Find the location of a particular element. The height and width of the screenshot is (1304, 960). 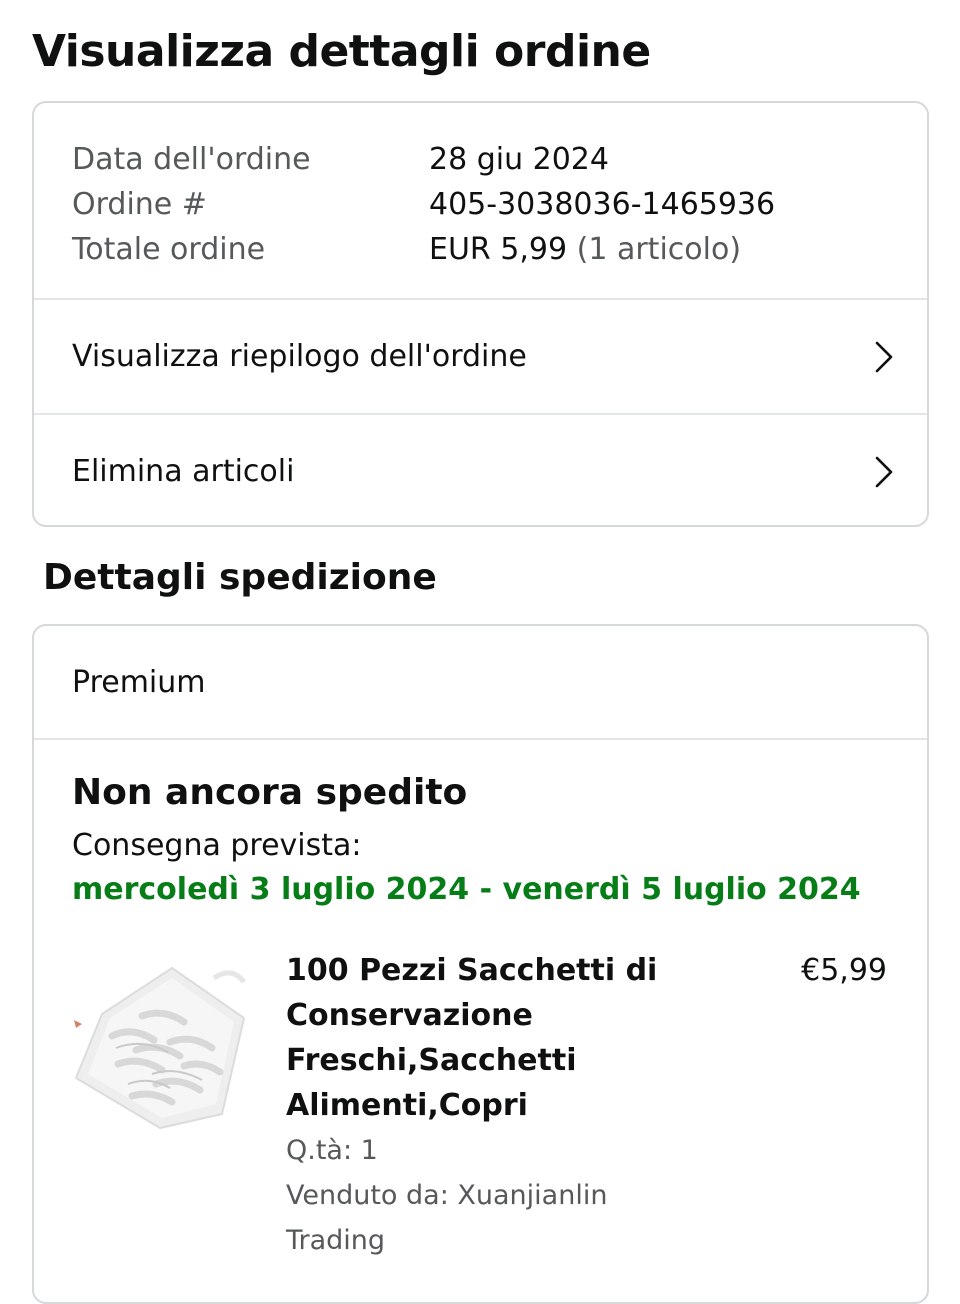

view-order-summary-link: Visualizza riepilogo dell'ordine is located at coordinates (480, 356).